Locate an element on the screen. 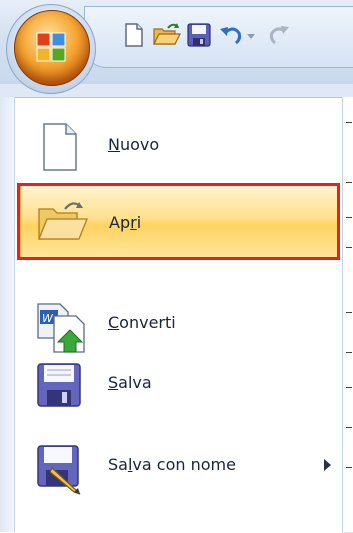  menu-item-label: Salva con nome is located at coordinates (172, 464).